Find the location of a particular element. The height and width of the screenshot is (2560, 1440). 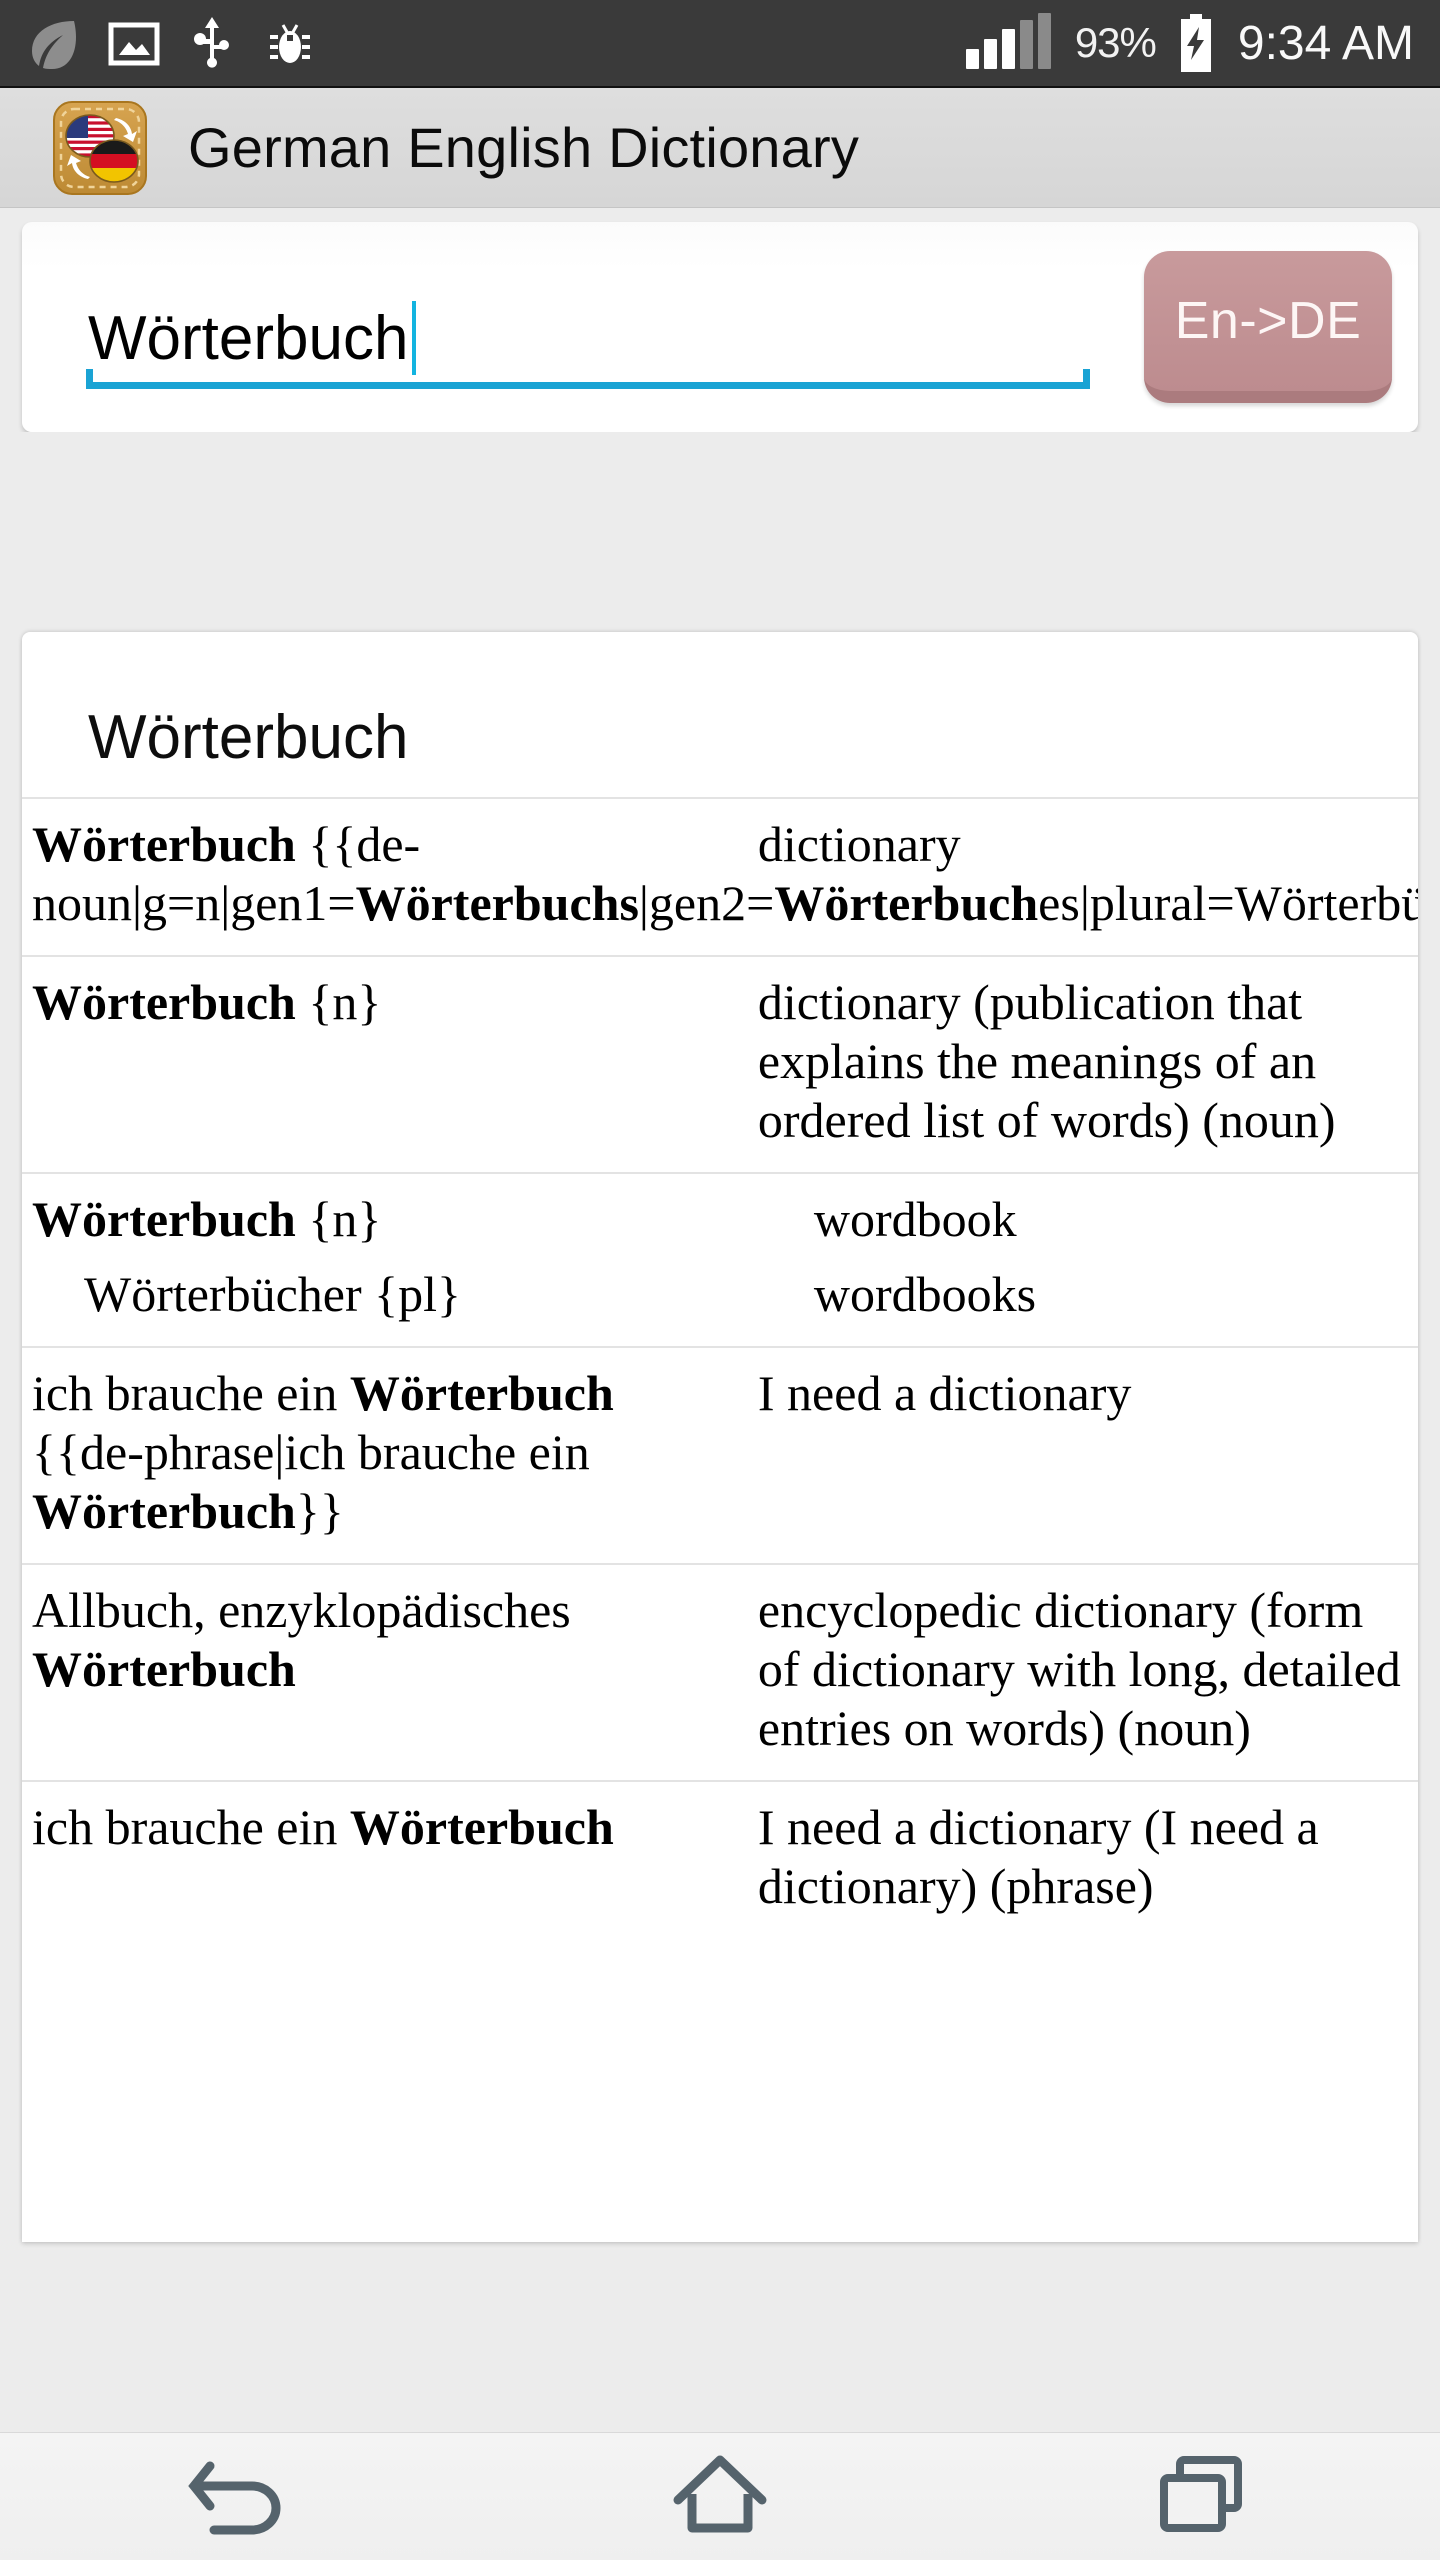

back-icon is located at coordinates (240, 2496).